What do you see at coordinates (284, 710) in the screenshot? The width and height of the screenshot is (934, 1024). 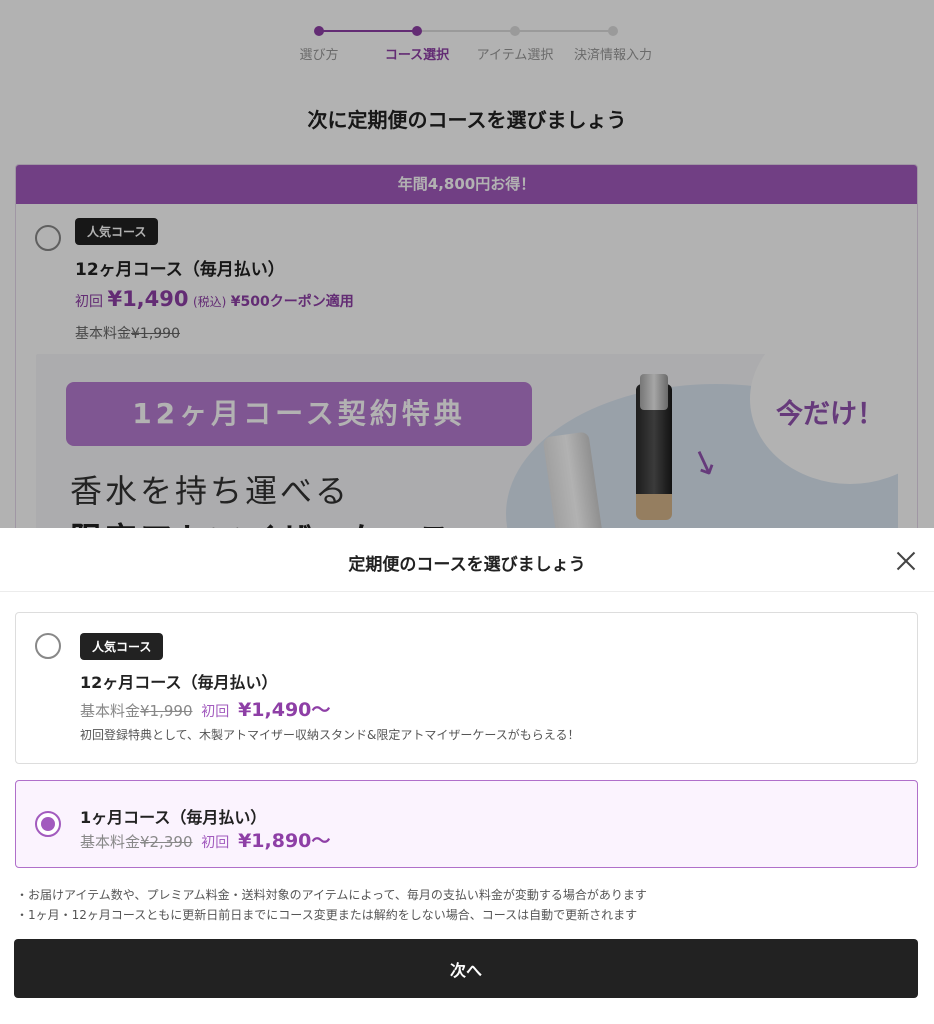 I see `first-price: ¥1,490〜` at bounding box center [284, 710].